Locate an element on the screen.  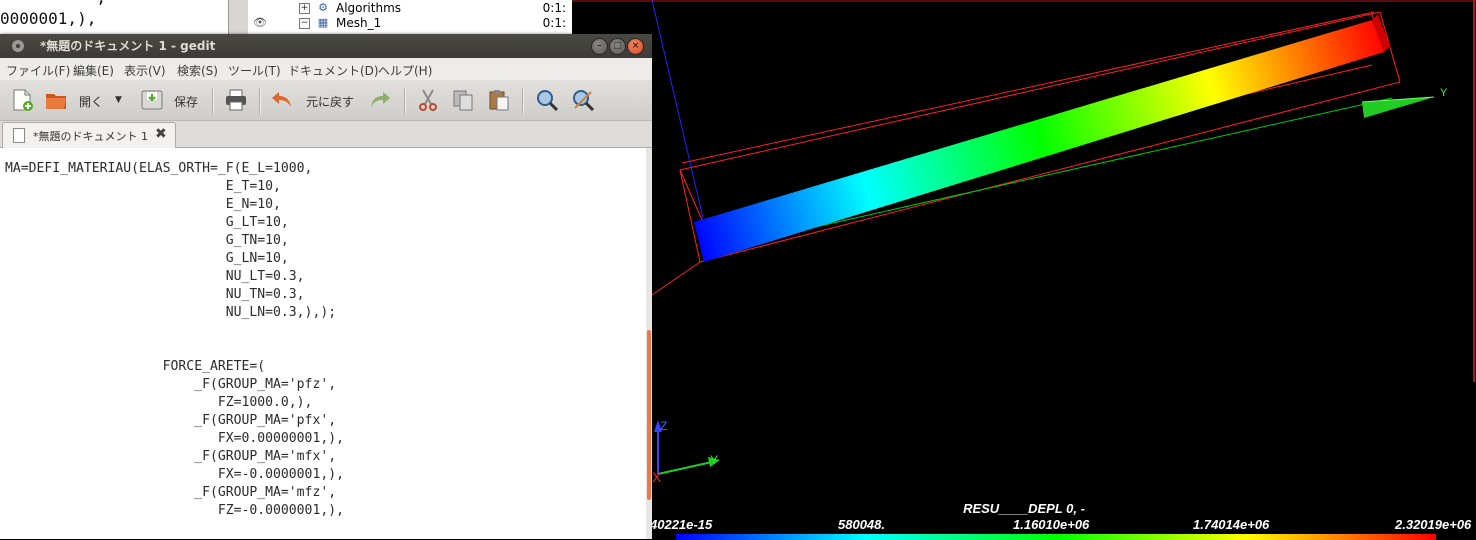
object-browser: + ⚙ Algorithms 0:1: 👁 − ▦ Mesh_1 0:1: is located at coordinates (410, 17).